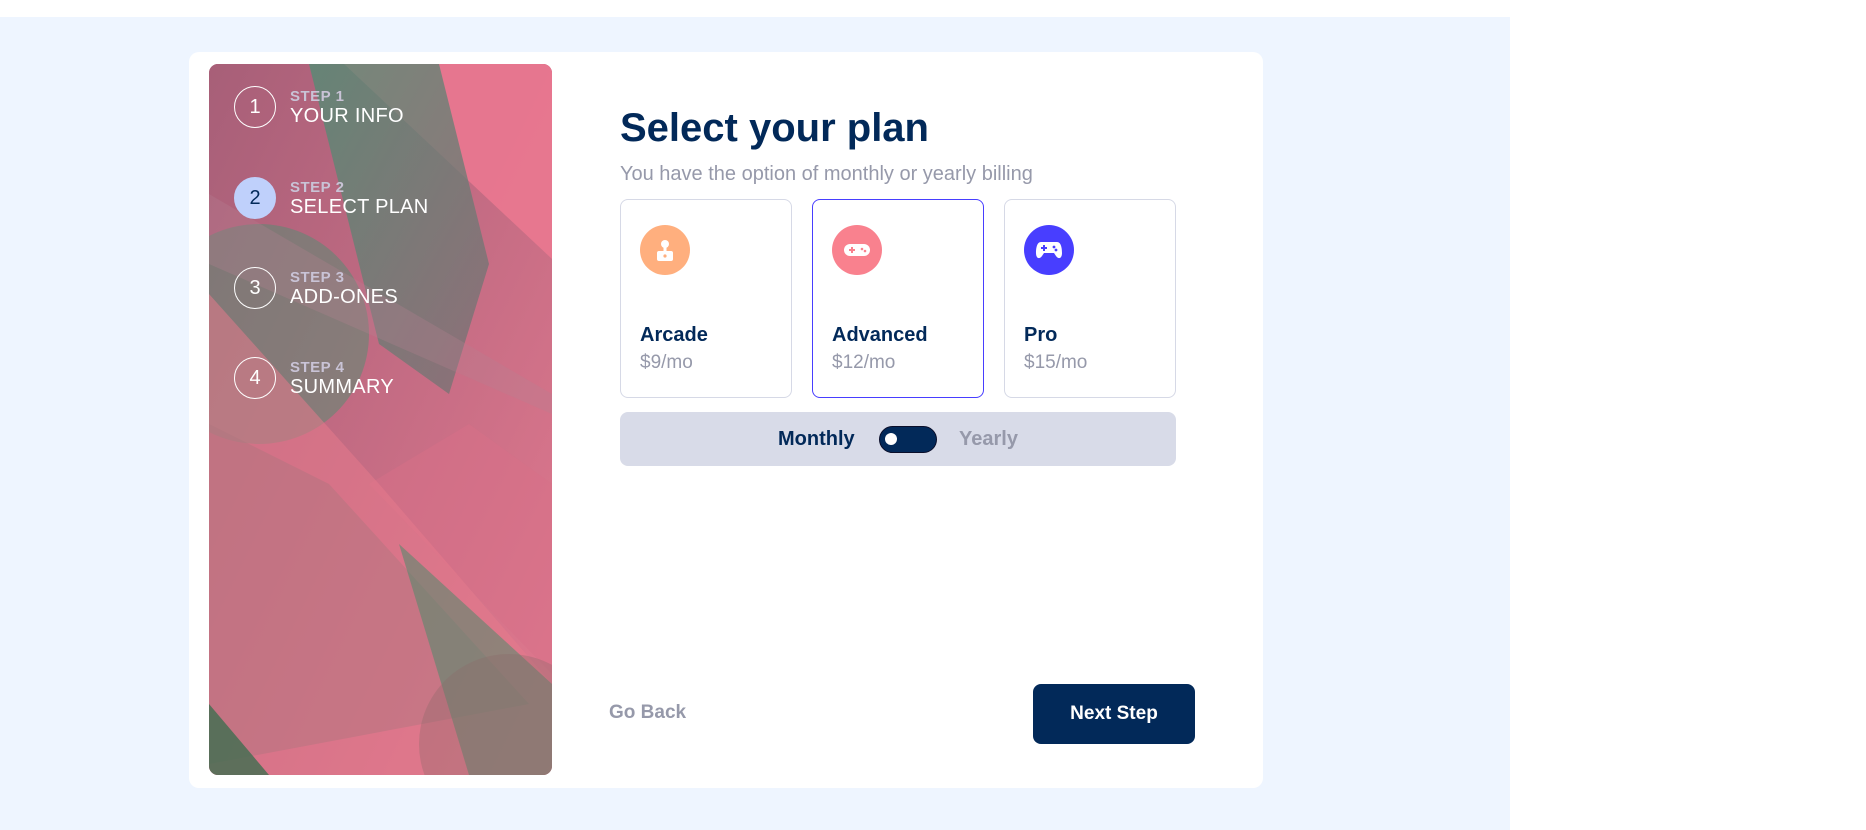 This screenshot has height=830, width=1866. I want to click on step-number-badge: 3, so click(255, 288).